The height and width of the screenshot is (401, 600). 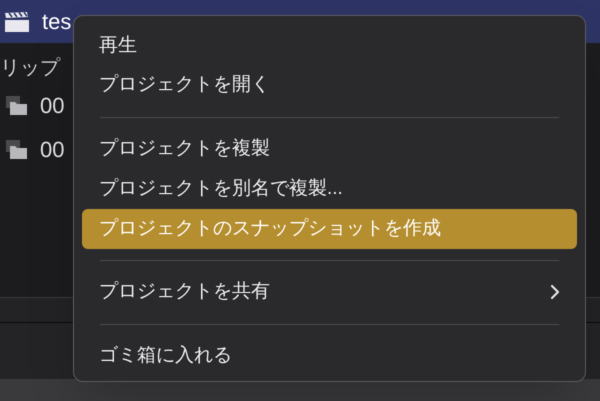 I want to click on menu-item: 再生, so click(x=329, y=46).